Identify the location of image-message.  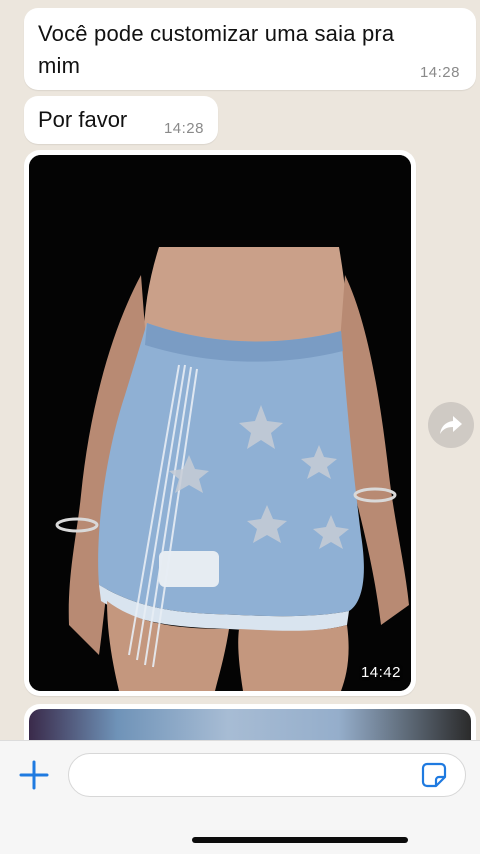
(250, 722).